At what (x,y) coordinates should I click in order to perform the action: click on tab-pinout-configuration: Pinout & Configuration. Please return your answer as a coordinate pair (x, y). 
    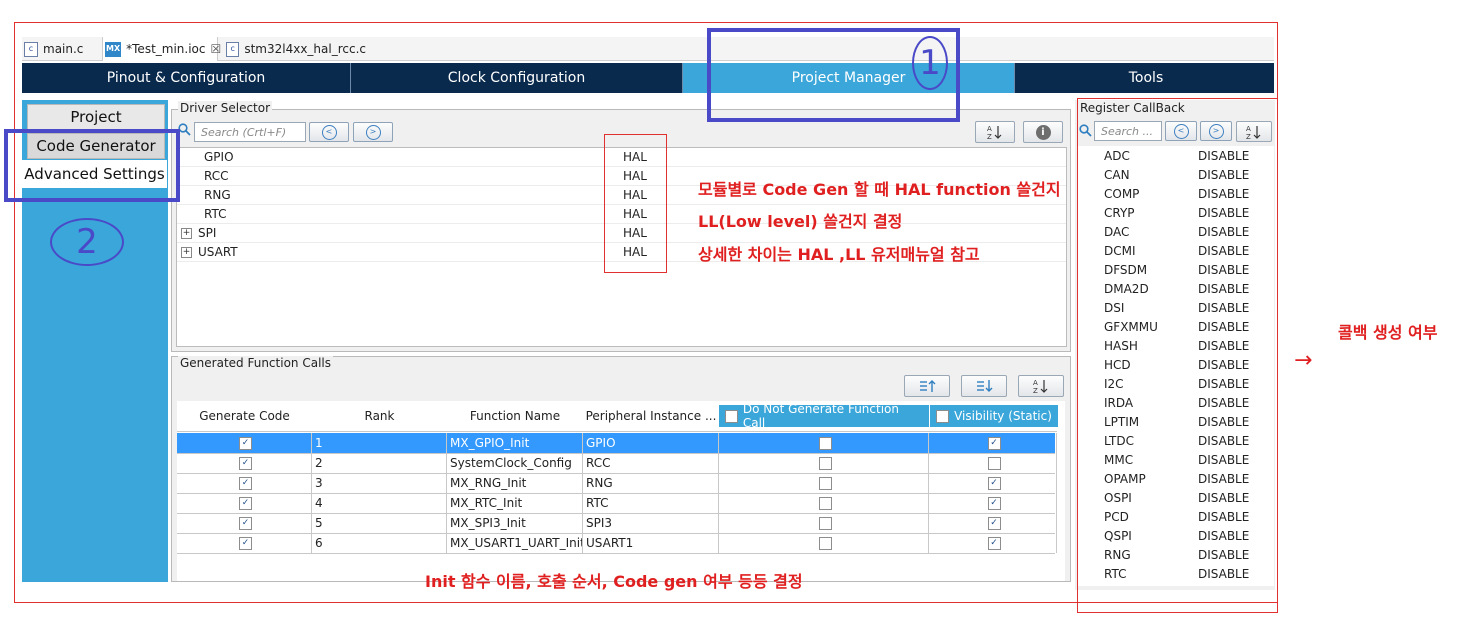
    Looking at the image, I should click on (186, 78).